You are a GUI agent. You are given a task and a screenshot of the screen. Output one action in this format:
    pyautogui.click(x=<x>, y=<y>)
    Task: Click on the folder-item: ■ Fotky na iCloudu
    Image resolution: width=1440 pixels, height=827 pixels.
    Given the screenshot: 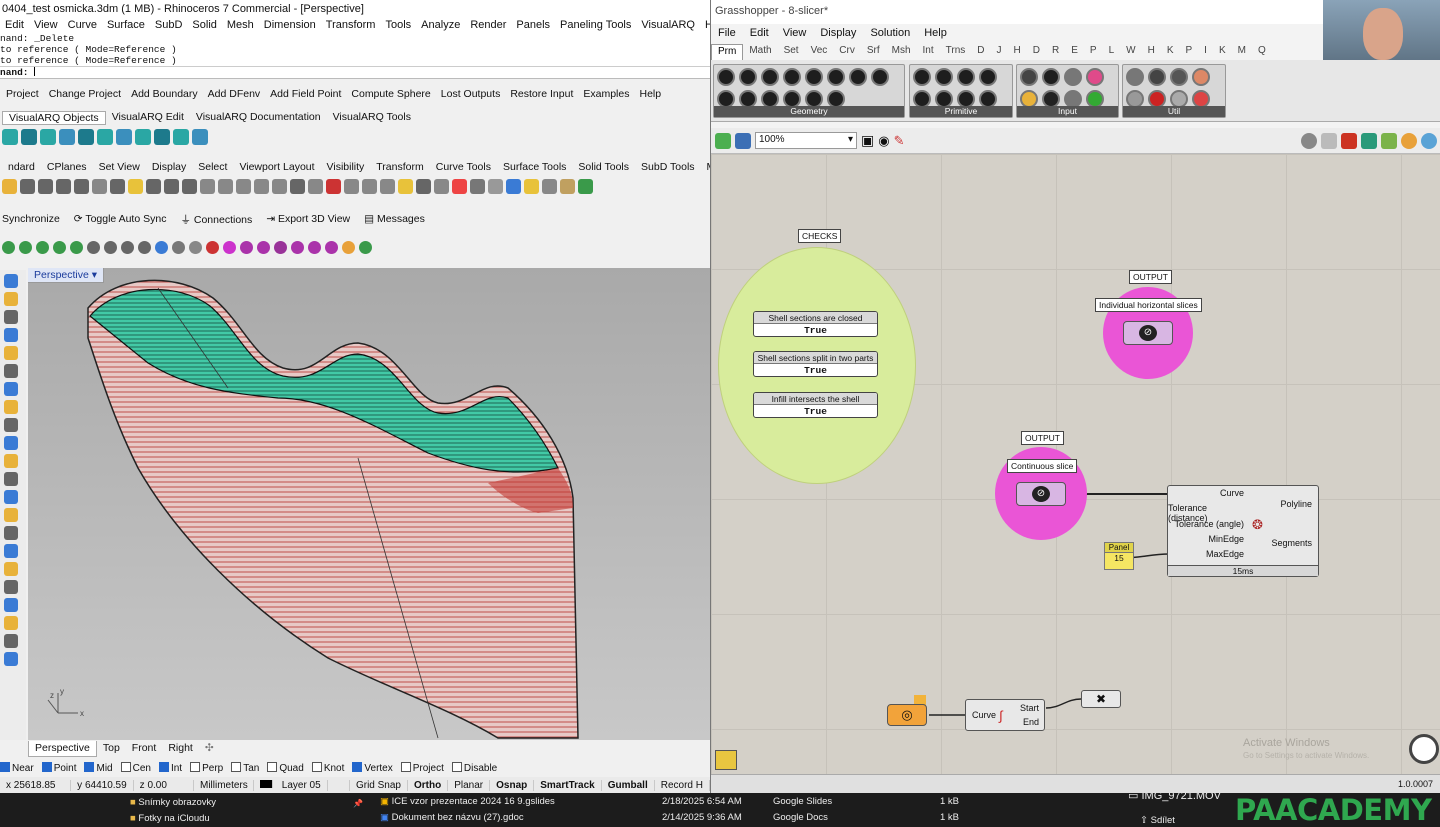 What is the action you would take?
    pyautogui.click(x=170, y=818)
    